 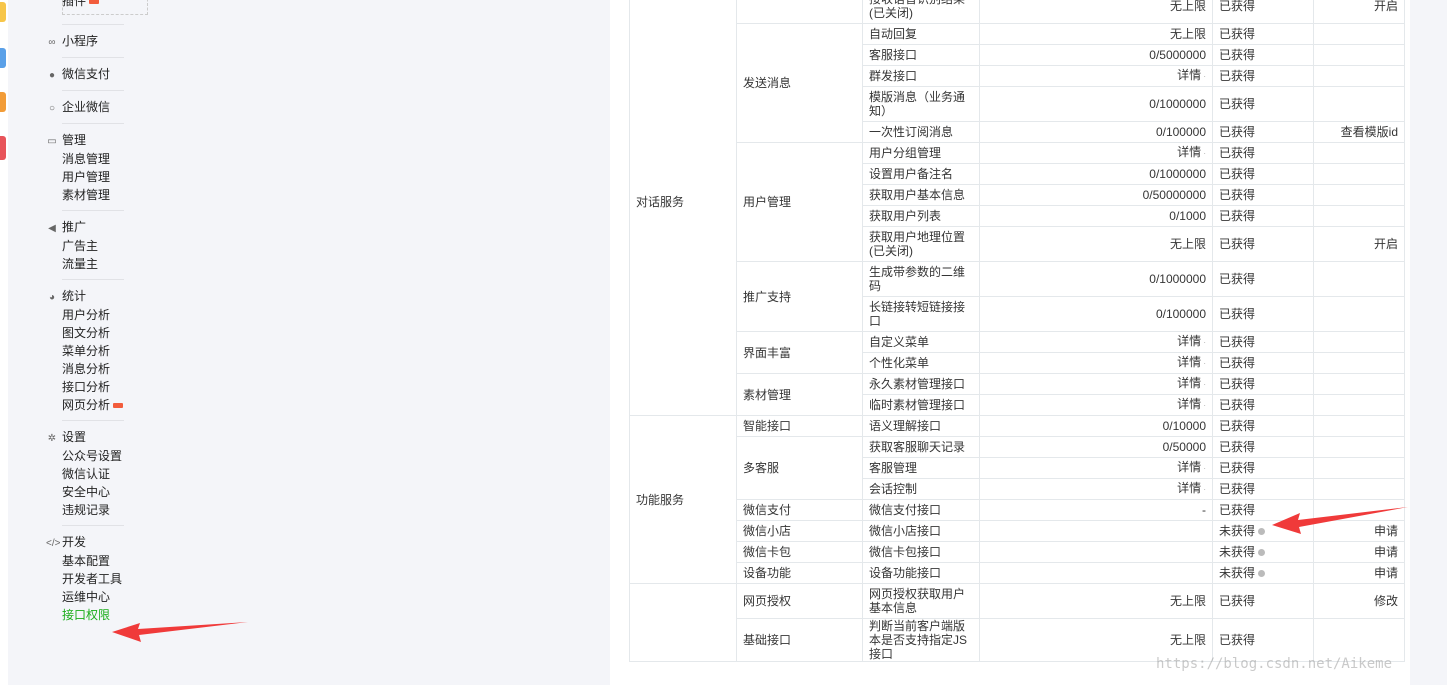 What do you see at coordinates (1096, 195) in the screenshot?
I see `quota-cell: 0/50000000` at bounding box center [1096, 195].